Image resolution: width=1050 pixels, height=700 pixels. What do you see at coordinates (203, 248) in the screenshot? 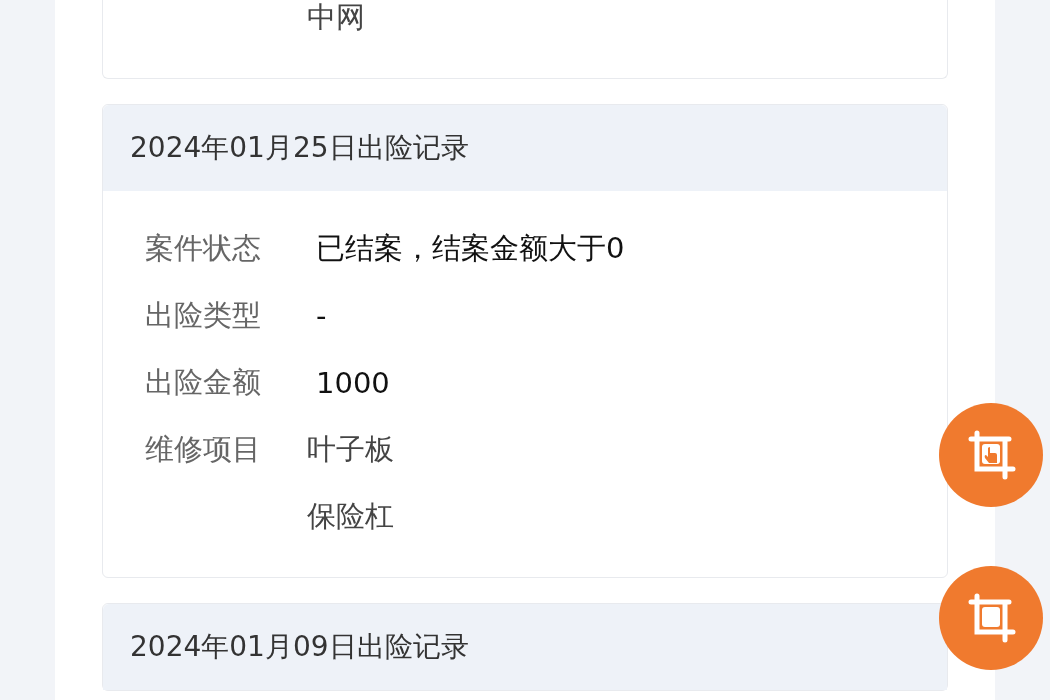
I see `field-label: 案件状态` at bounding box center [203, 248].